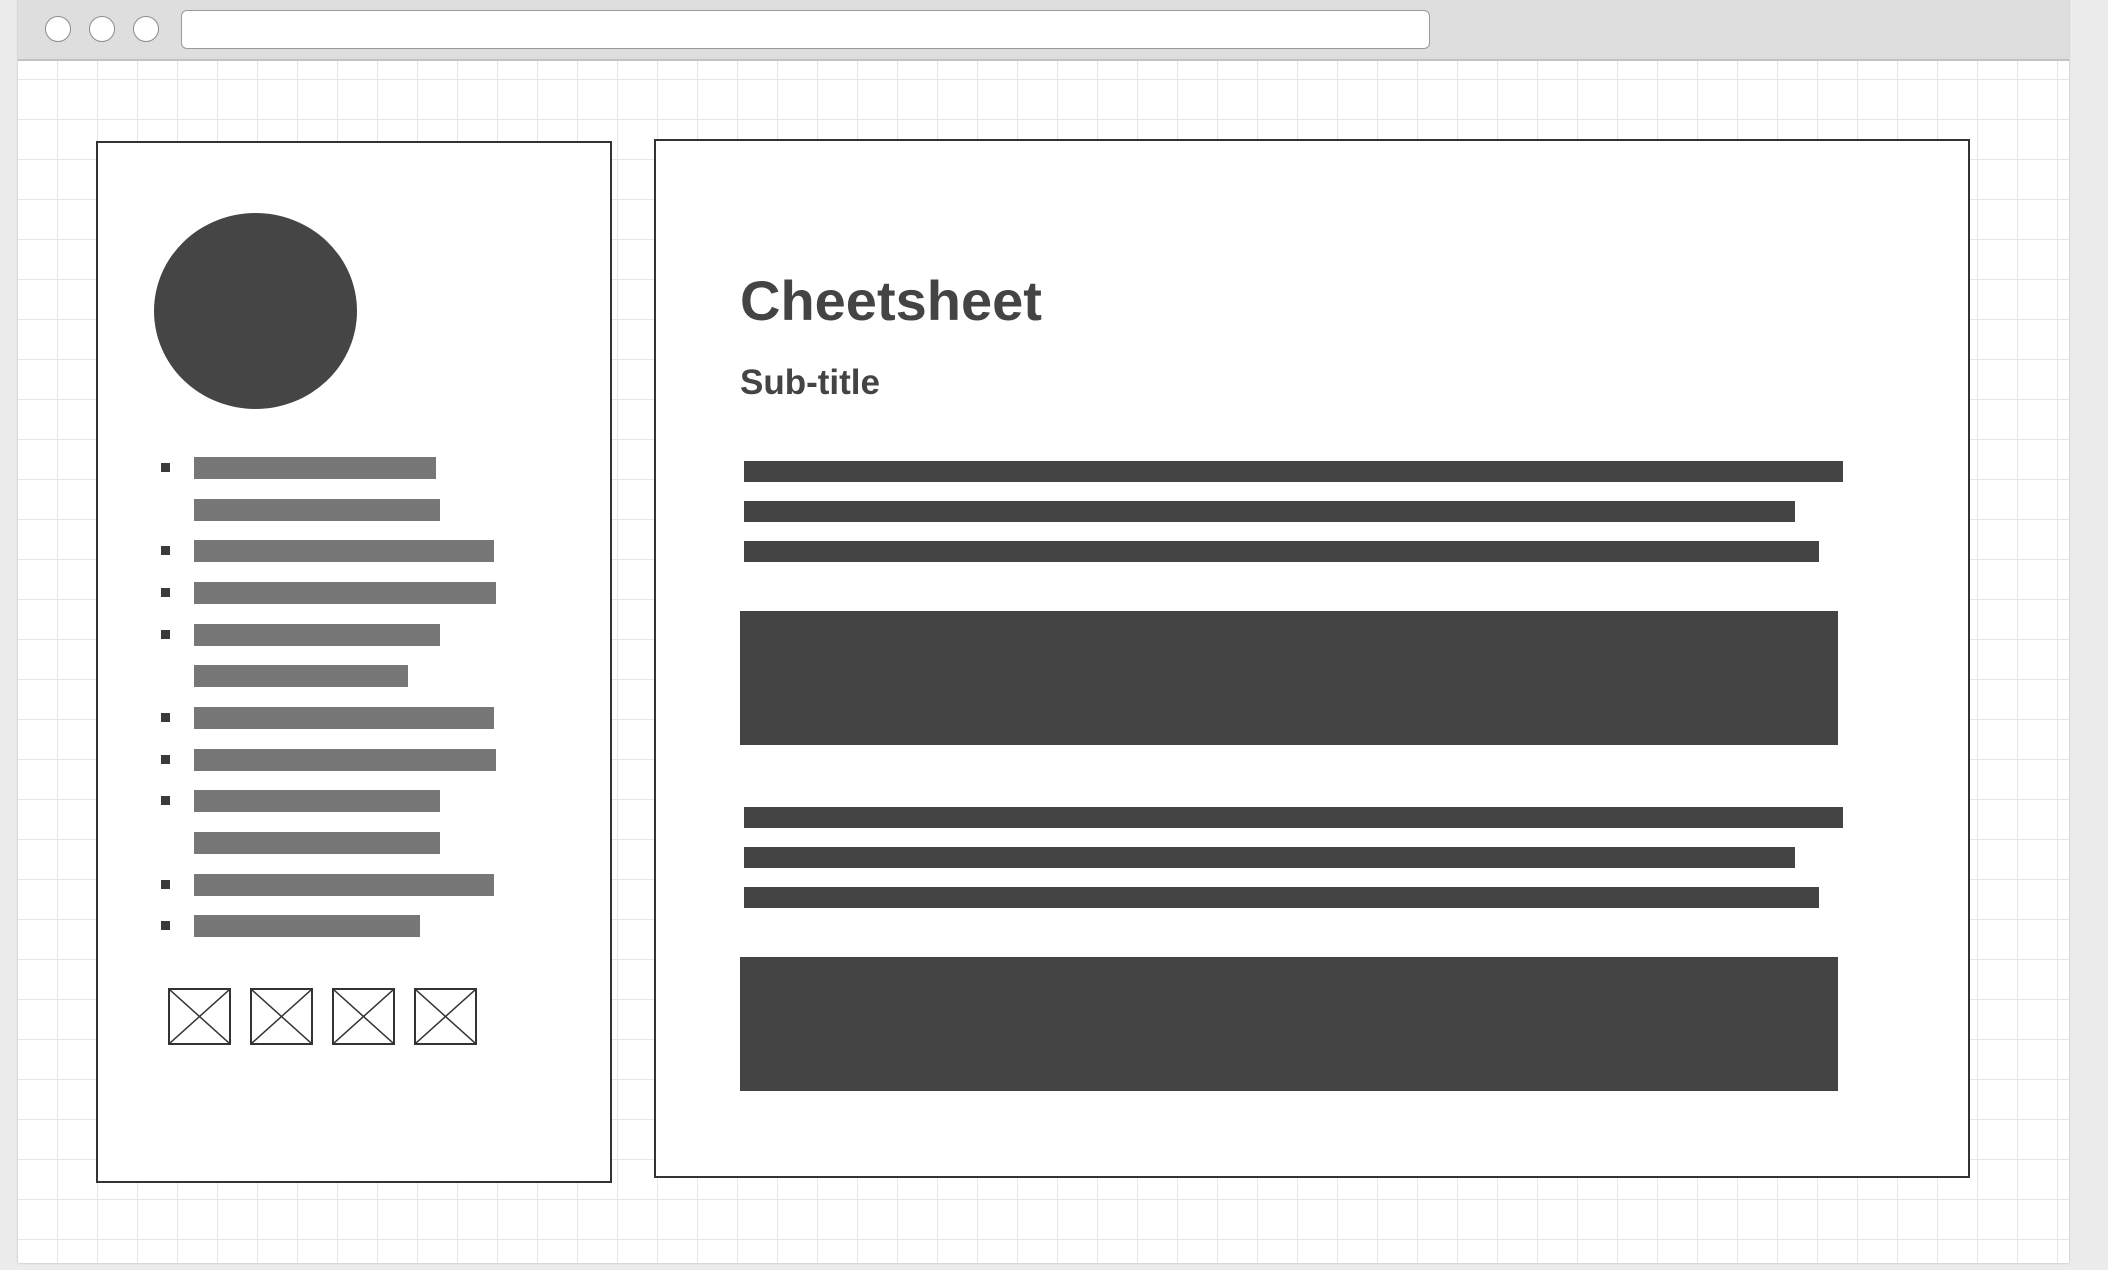 The width and height of the screenshot is (2108, 1270). I want to click on page-title: Cheetsheet, so click(891, 300).